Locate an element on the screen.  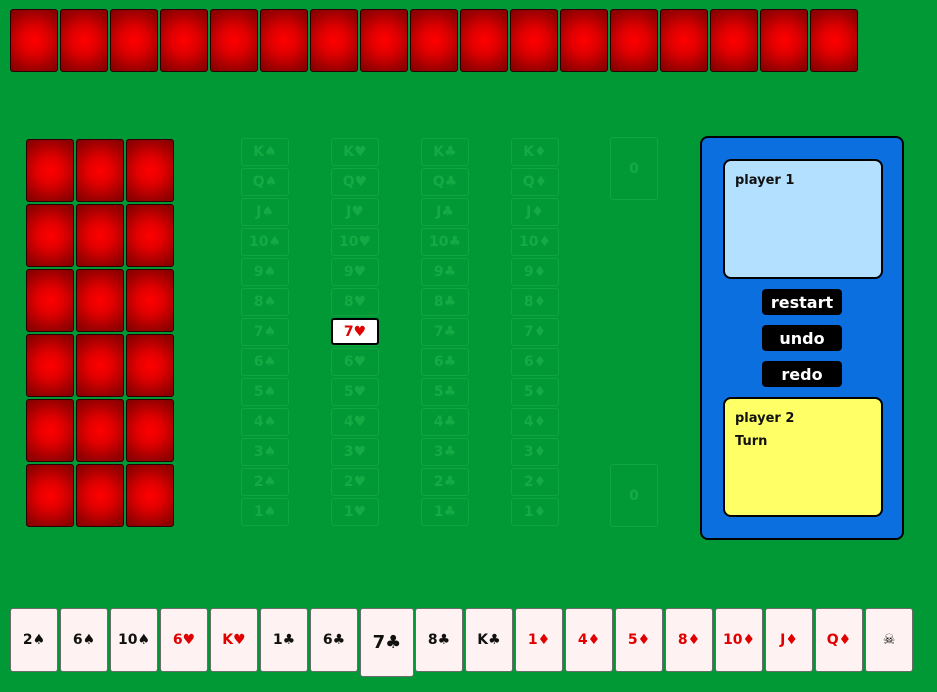
foundation-slot: K♦ is located at coordinates (535, 152).